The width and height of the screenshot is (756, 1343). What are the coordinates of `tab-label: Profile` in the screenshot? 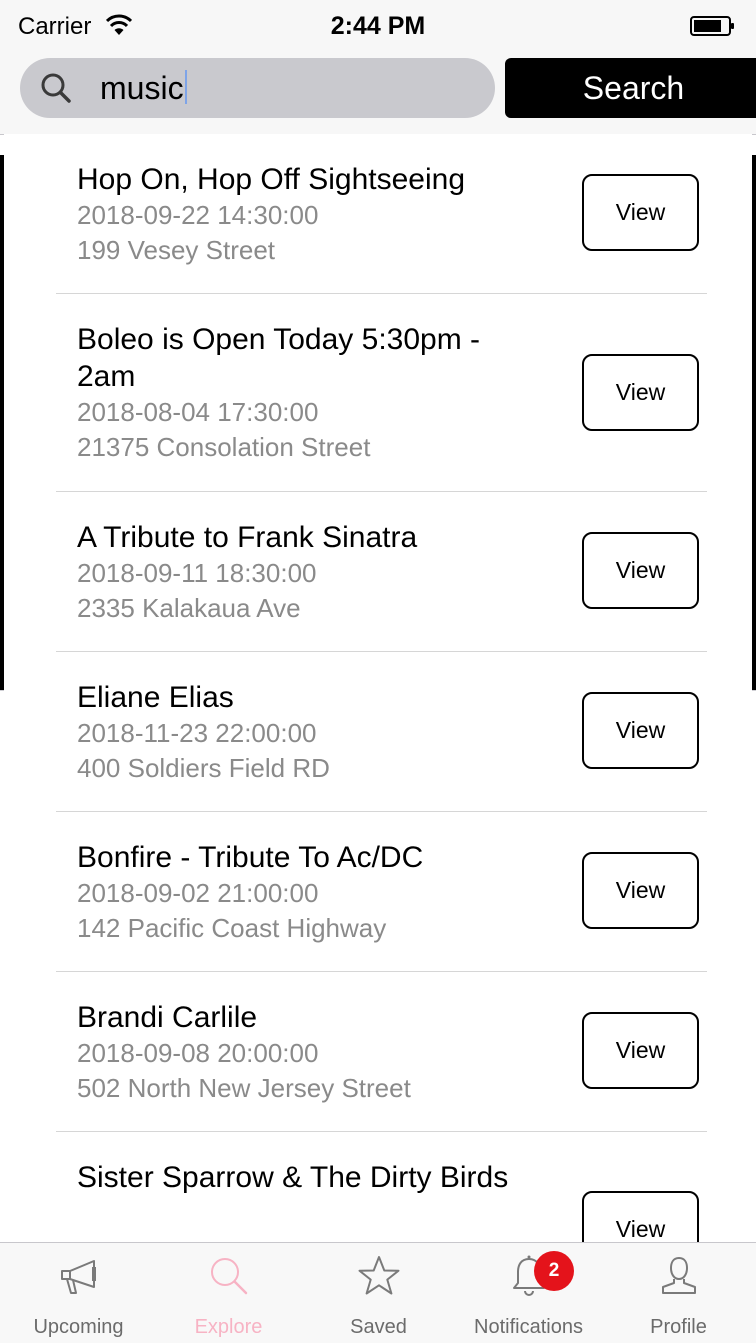 It's located at (678, 1327).